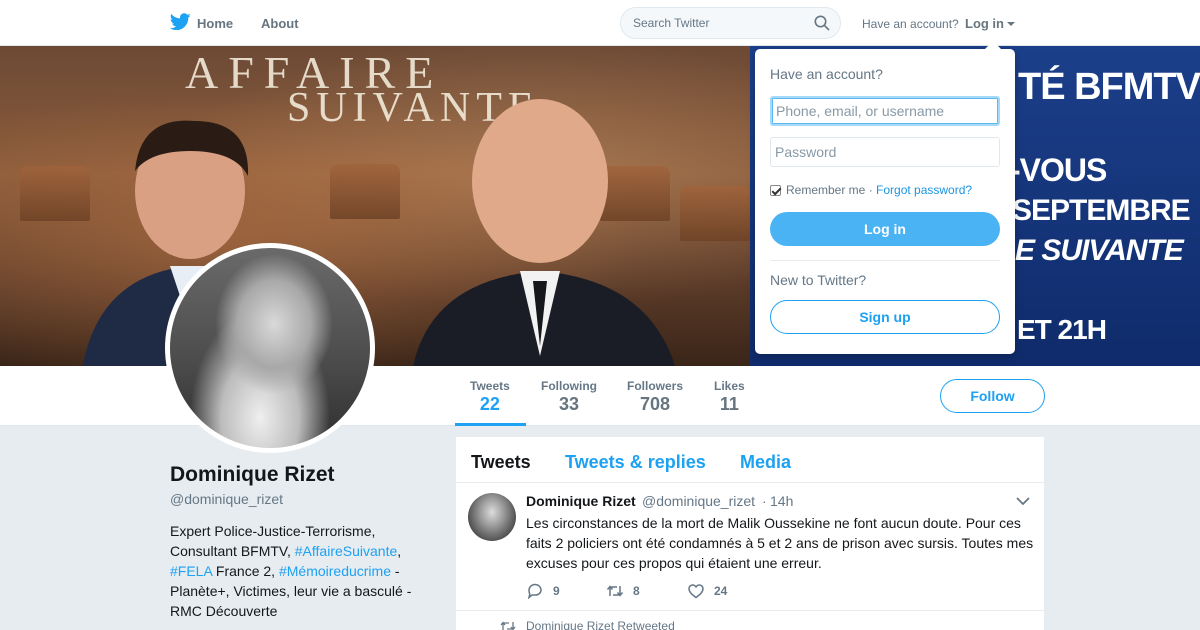  Describe the element at coordinates (180, 22) in the screenshot. I see `twitter-bird-icon` at that location.